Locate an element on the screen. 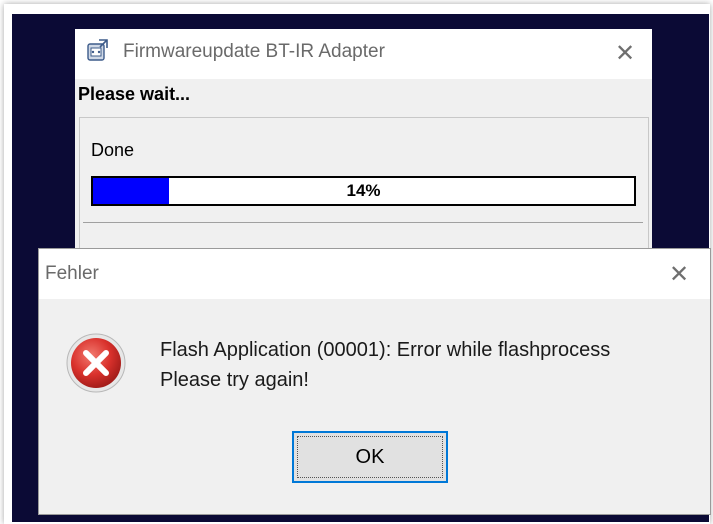 Image resolution: width=713 pixels, height=524 pixels. title-bar: Firmwareupdate BT-IR Adapter ✕ is located at coordinates (363, 54).